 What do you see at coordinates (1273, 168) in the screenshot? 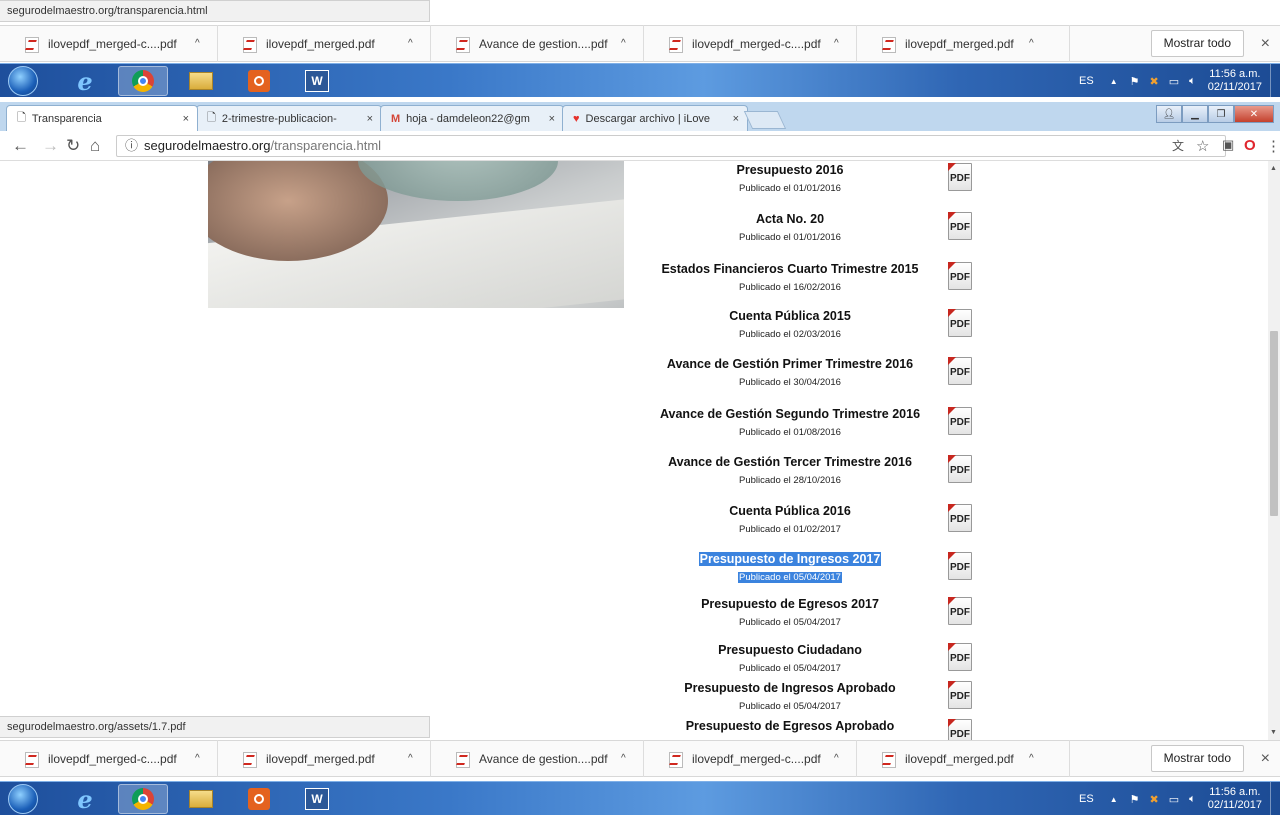
I see `scroll-up-icon: ▲` at bounding box center [1273, 168].